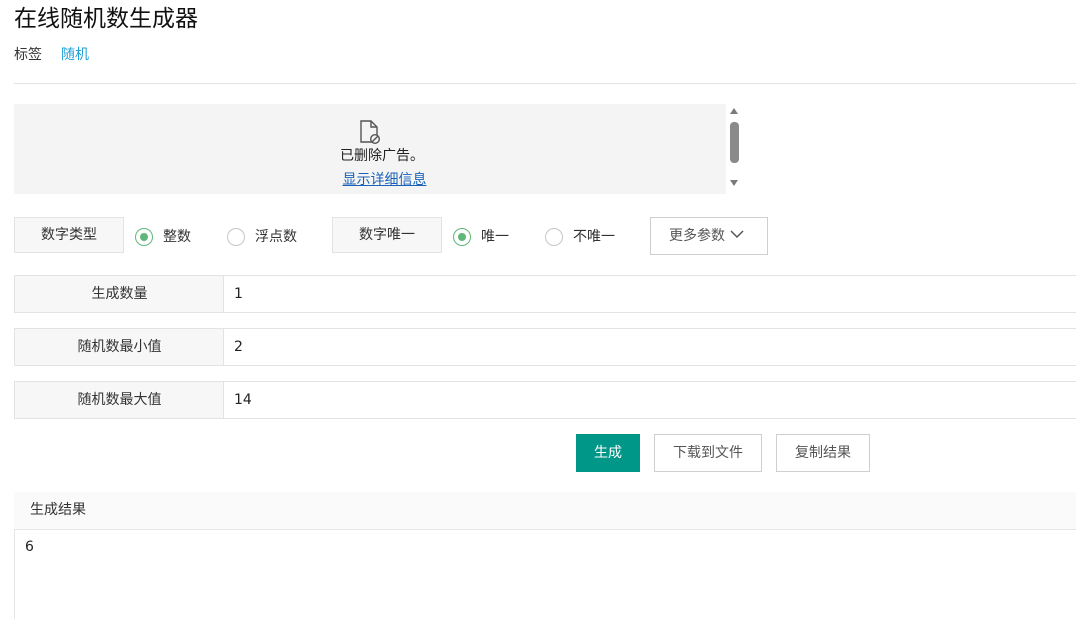 The height and width of the screenshot is (619, 1076). I want to click on min-input, so click(649, 347).